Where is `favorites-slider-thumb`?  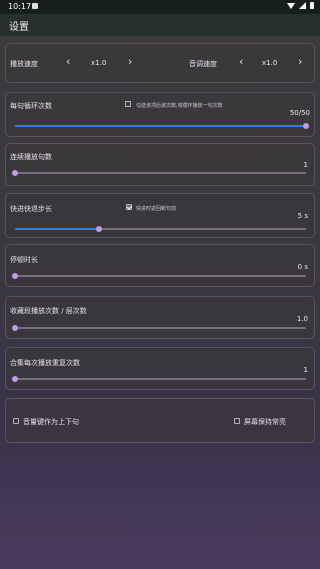
favorites-slider-thumb is located at coordinates (15, 328).